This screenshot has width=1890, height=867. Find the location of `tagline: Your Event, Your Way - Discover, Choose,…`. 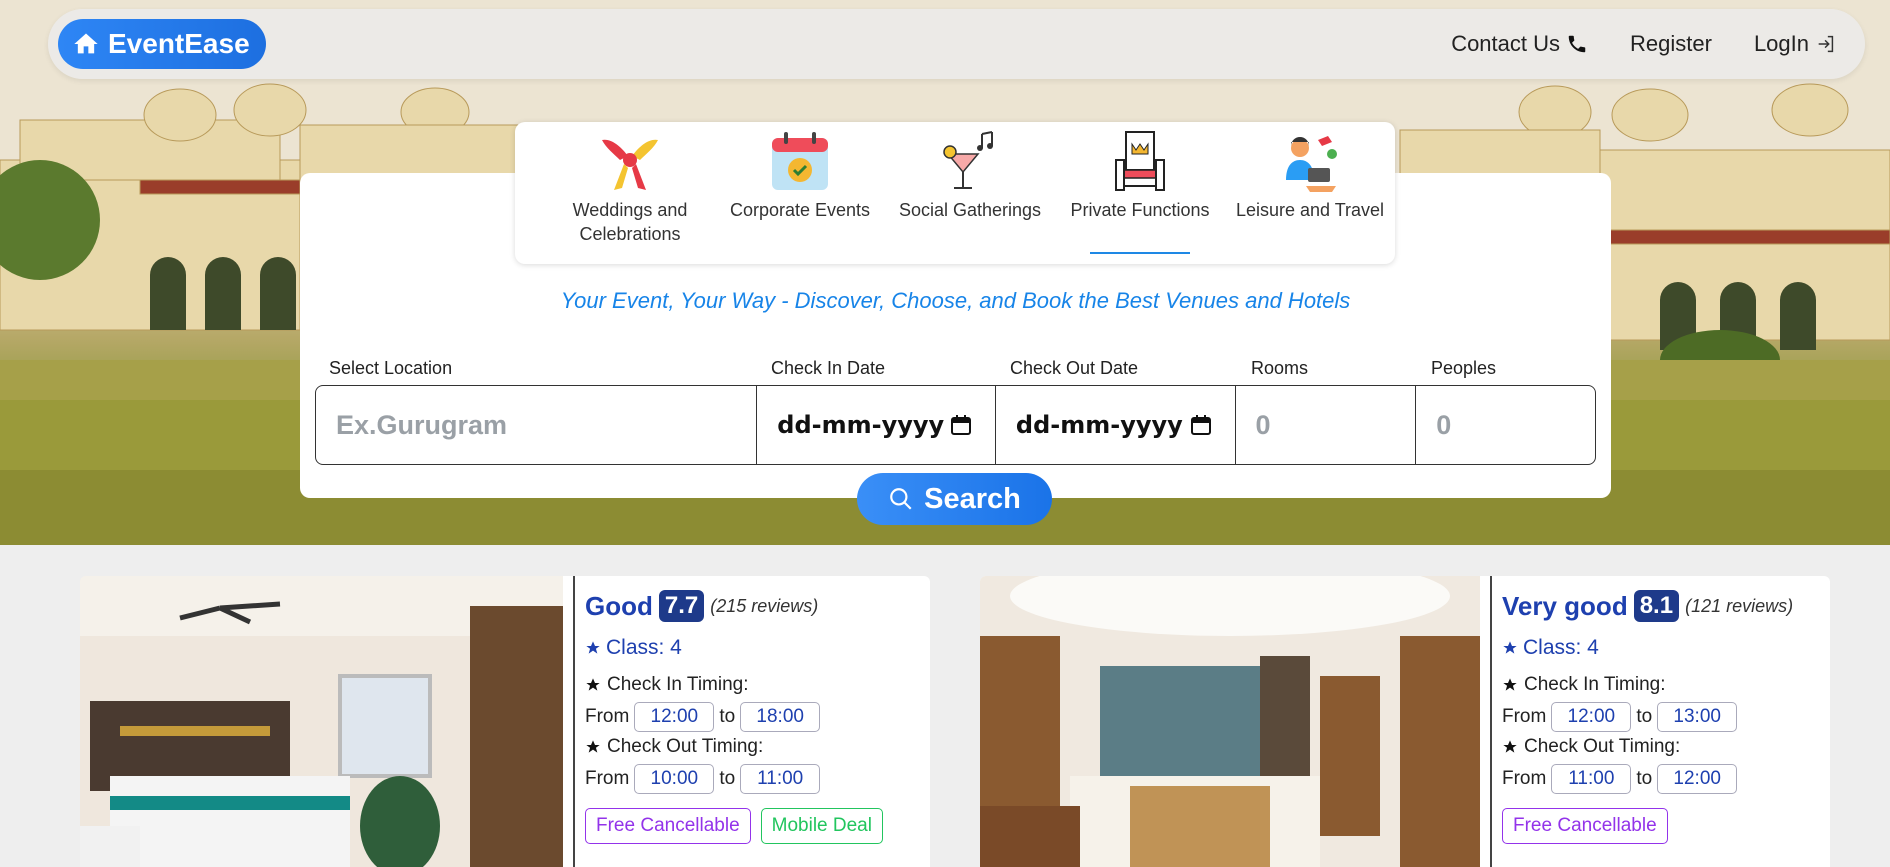

tagline: Your Event, Your Way - Discover, Choose,… is located at coordinates (955, 300).